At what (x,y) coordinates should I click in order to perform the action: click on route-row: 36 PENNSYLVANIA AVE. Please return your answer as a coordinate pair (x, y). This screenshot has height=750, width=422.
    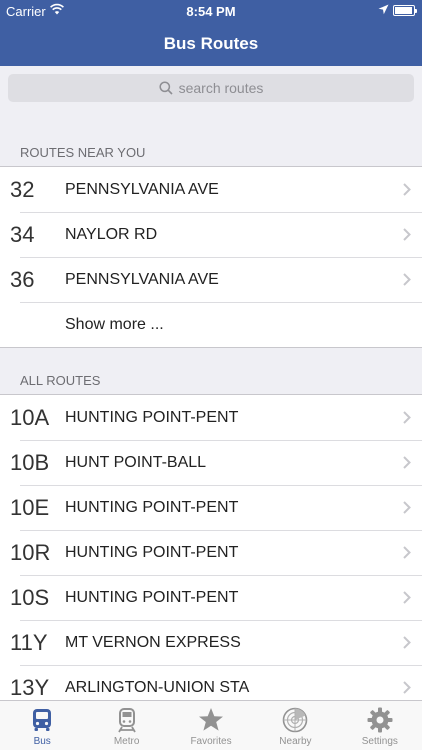
    Looking at the image, I should click on (211, 279).